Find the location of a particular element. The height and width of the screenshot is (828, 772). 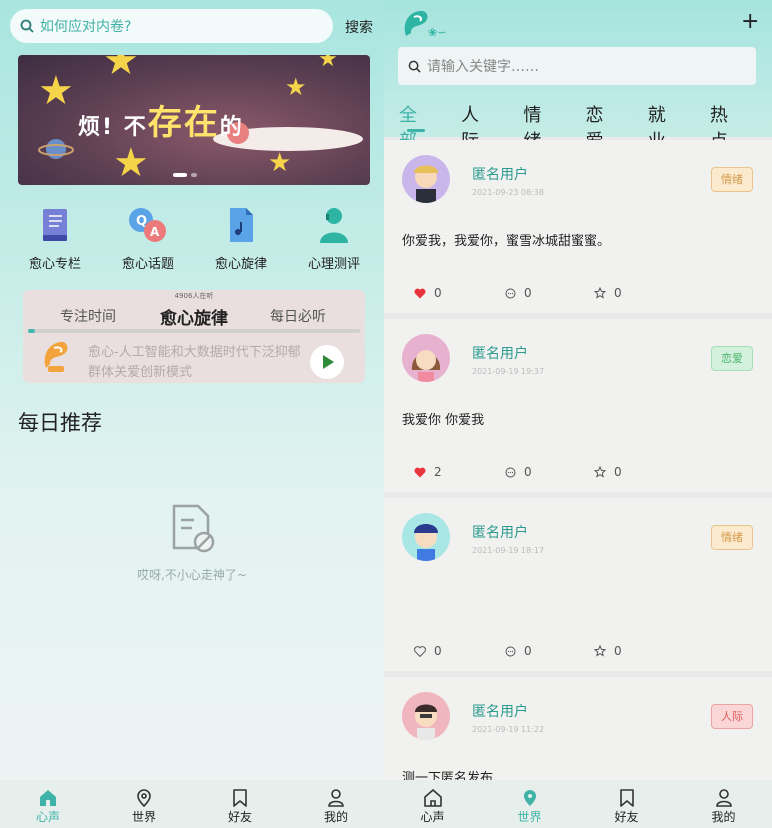

quick-link-melody: 愈心旋律 is located at coordinates (241, 238).